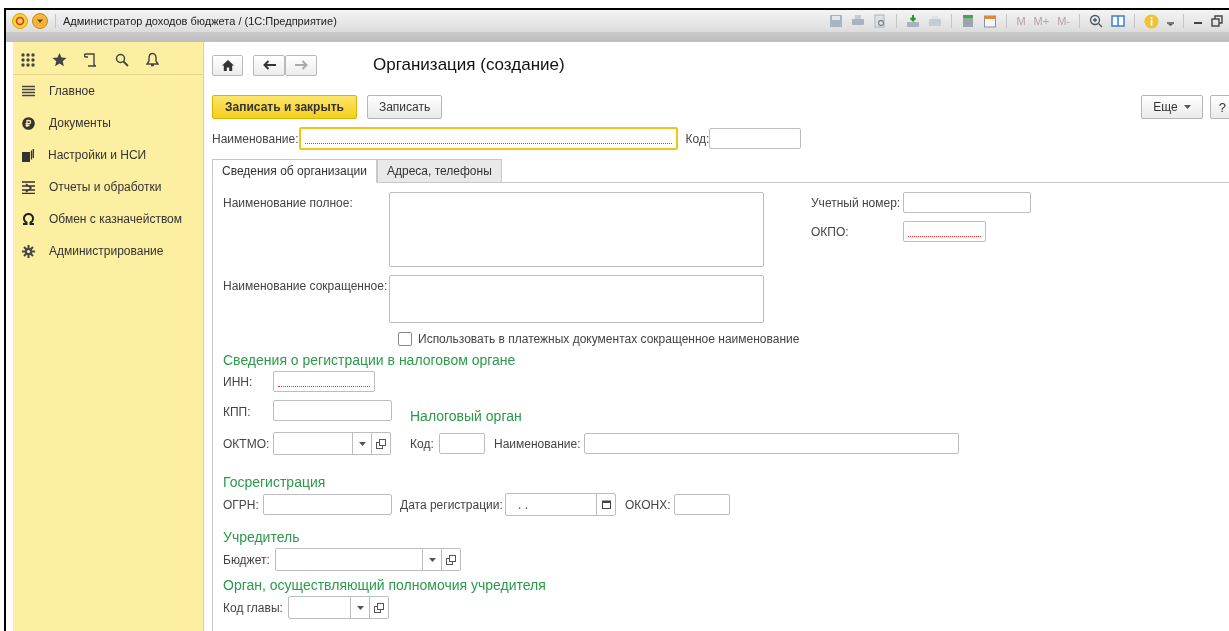 Image resolution: width=1229 pixels, height=631 pixels. I want to click on field-label: ОГРН:, so click(241, 504).